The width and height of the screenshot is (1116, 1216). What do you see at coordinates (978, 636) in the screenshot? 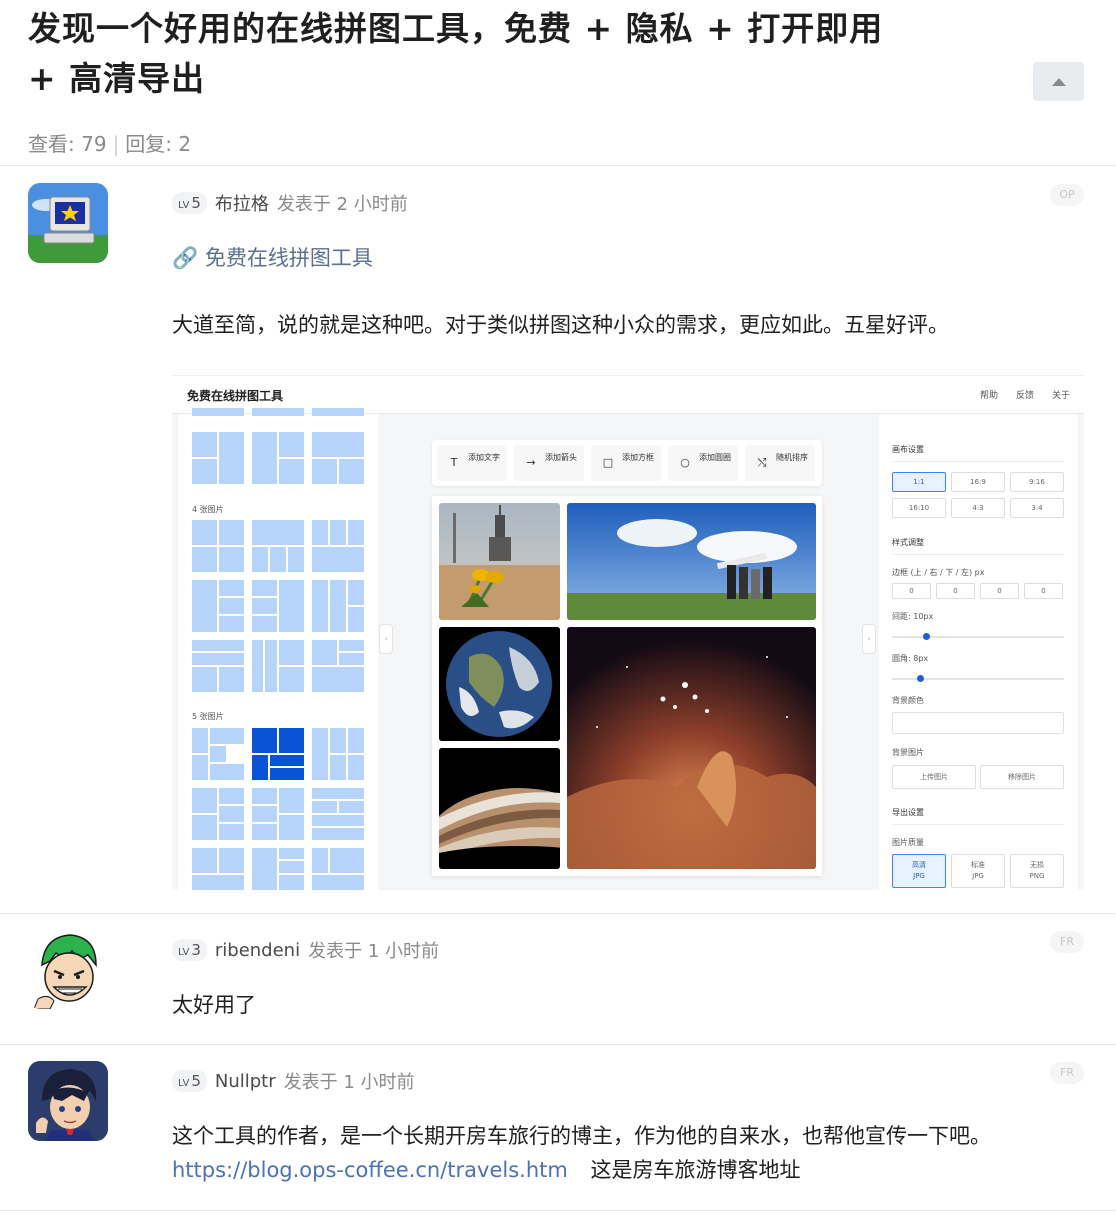
I see `gap-slider` at bounding box center [978, 636].